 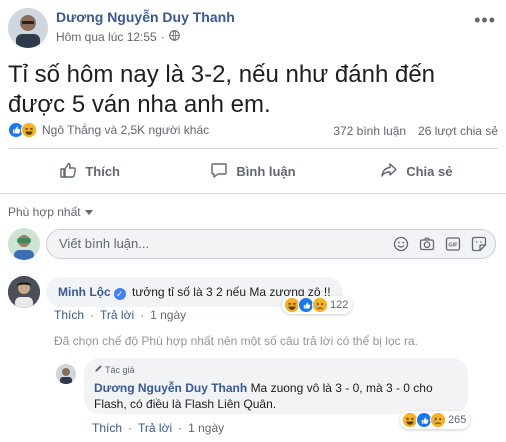 What do you see at coordinates (102, 171) in the screenshot?
I see `like-label: Thích` at bounding box center [102, 171].